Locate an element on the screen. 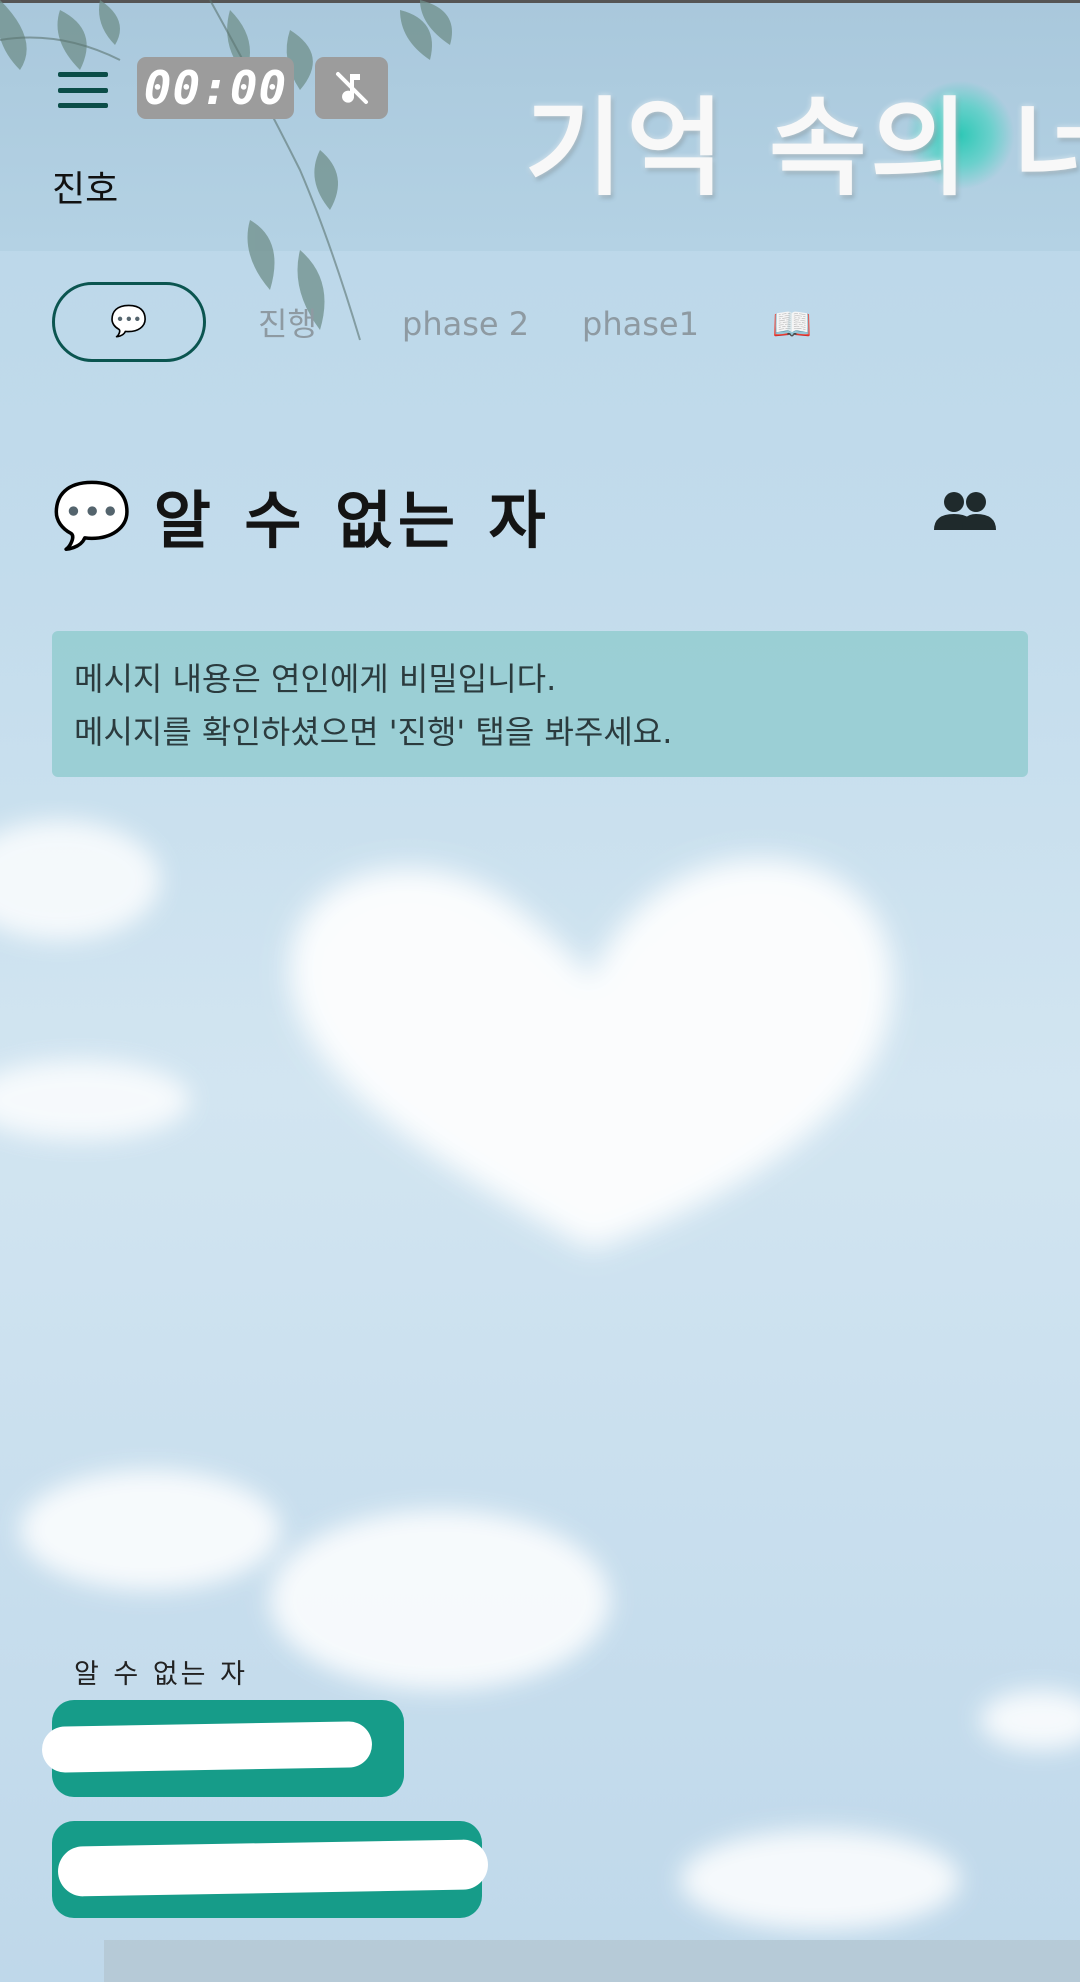 The width and height of the screenshot is (1080, 1982). chat-heading: 💬 알 수 없는 자 is located at coordinates (302, 515).